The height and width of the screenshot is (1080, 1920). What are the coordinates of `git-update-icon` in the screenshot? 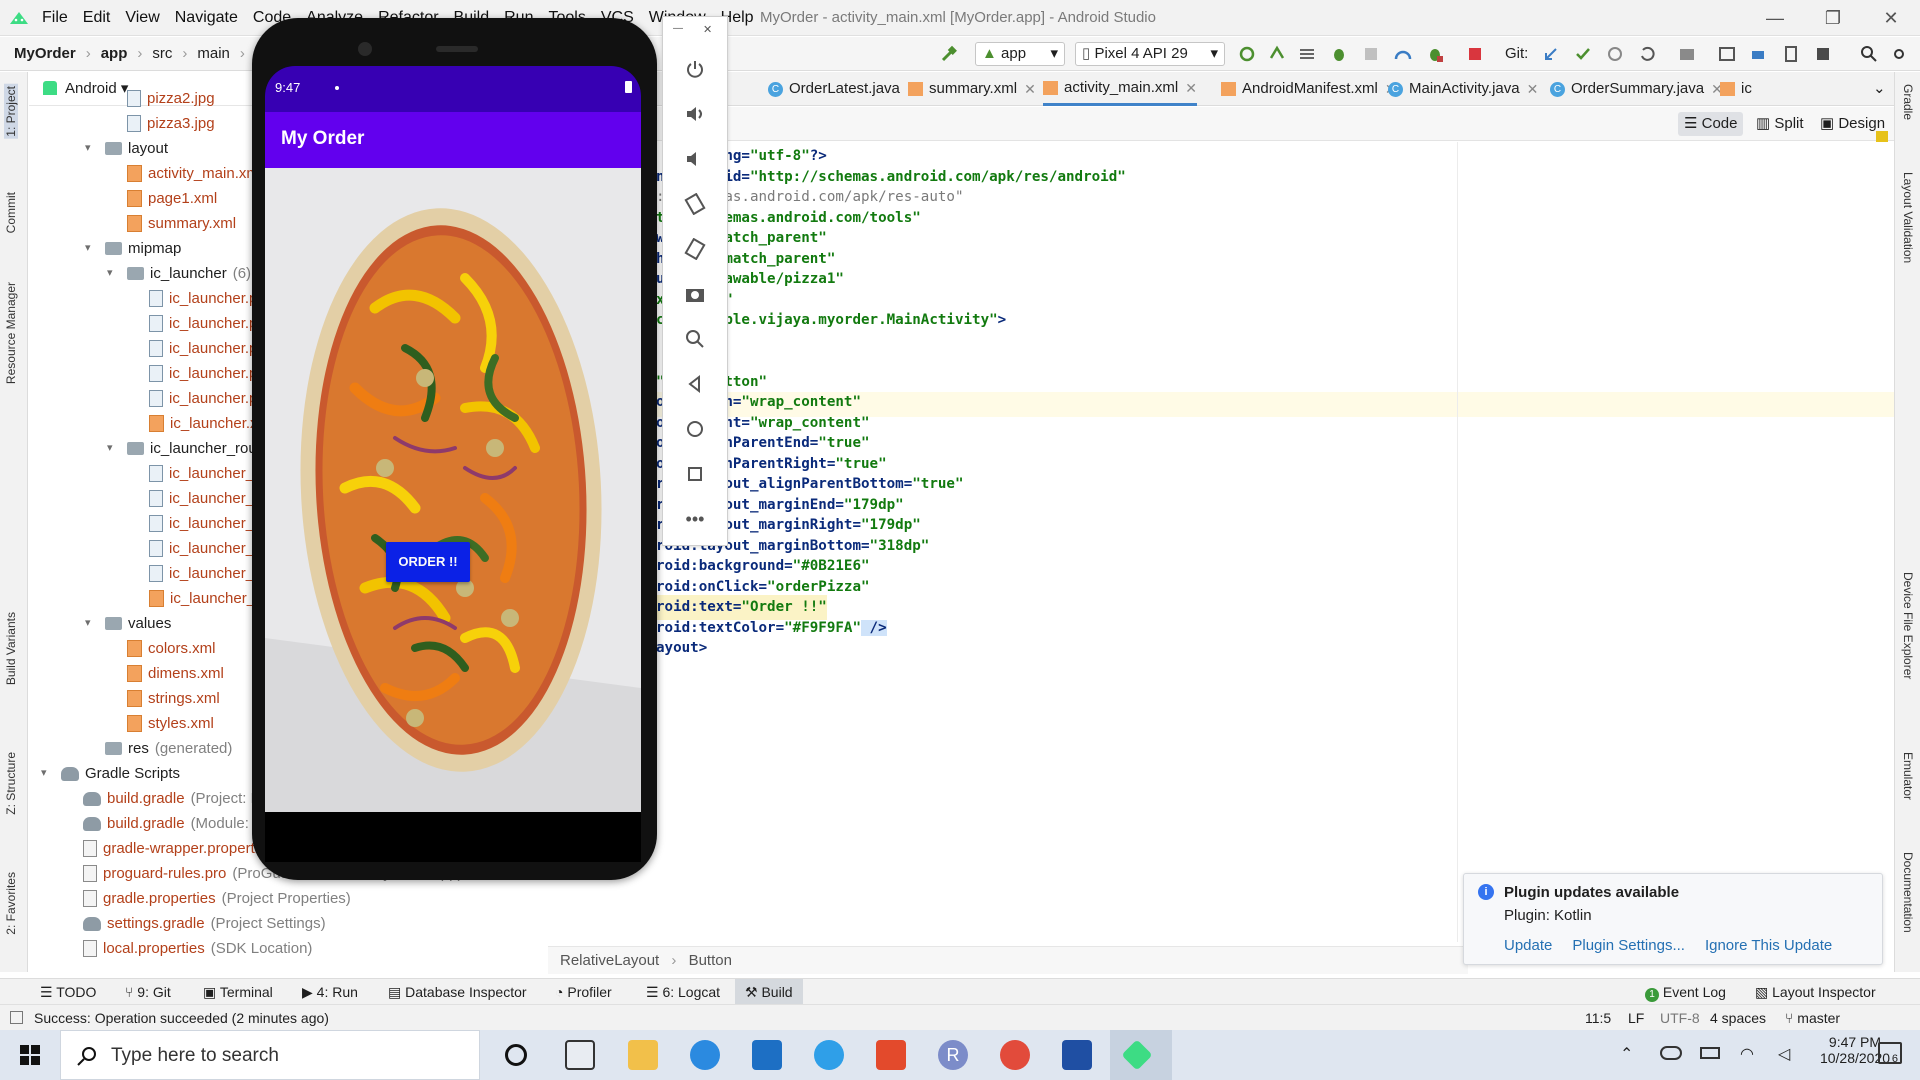 It's located at (1551, 54).